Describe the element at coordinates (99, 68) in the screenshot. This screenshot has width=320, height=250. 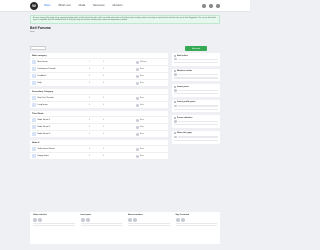
I see `forum-row: Developers Threads 0 0 None` at that location.